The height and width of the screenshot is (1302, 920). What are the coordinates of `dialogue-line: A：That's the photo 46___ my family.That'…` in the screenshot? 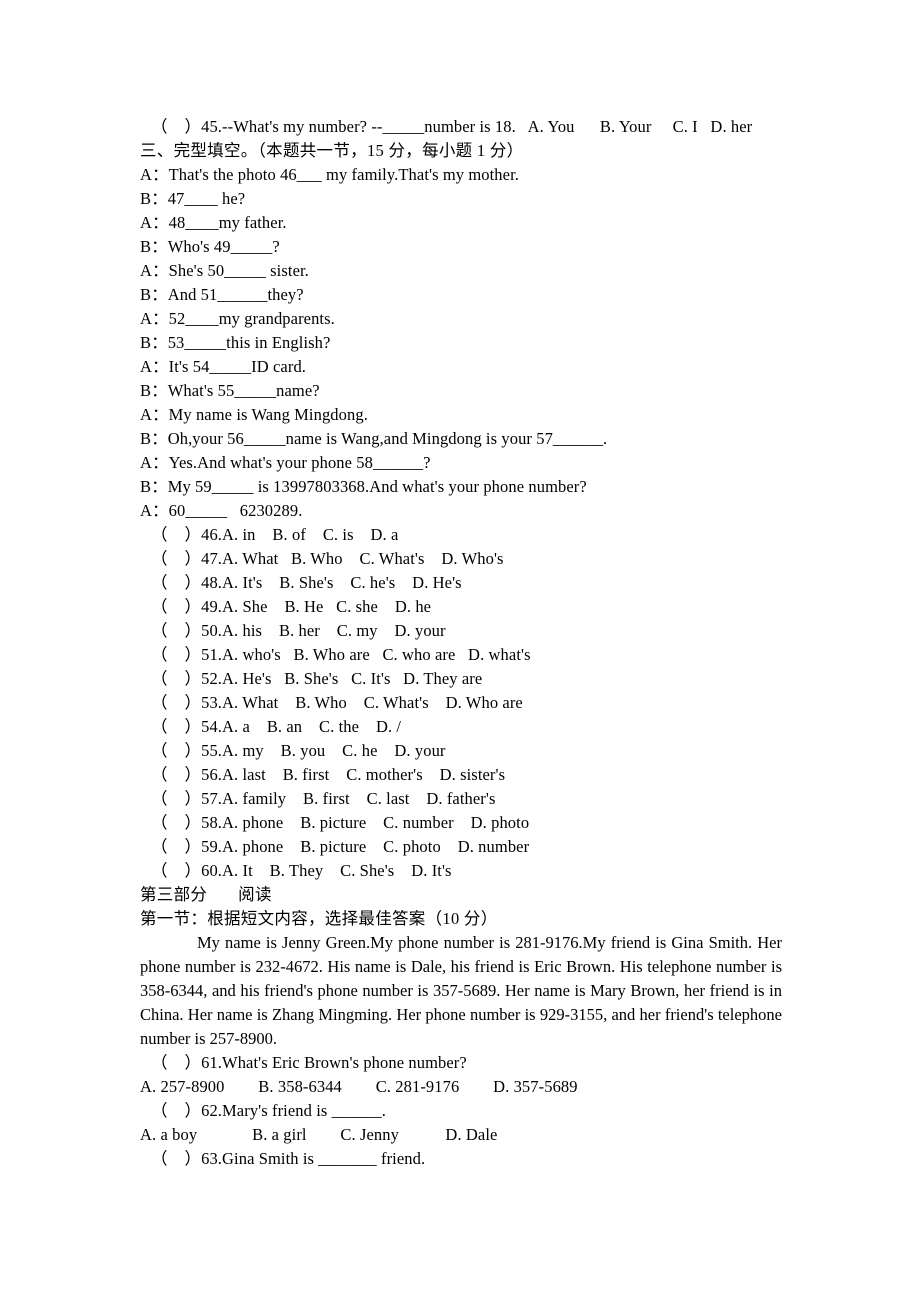 It's located at (329, 174).